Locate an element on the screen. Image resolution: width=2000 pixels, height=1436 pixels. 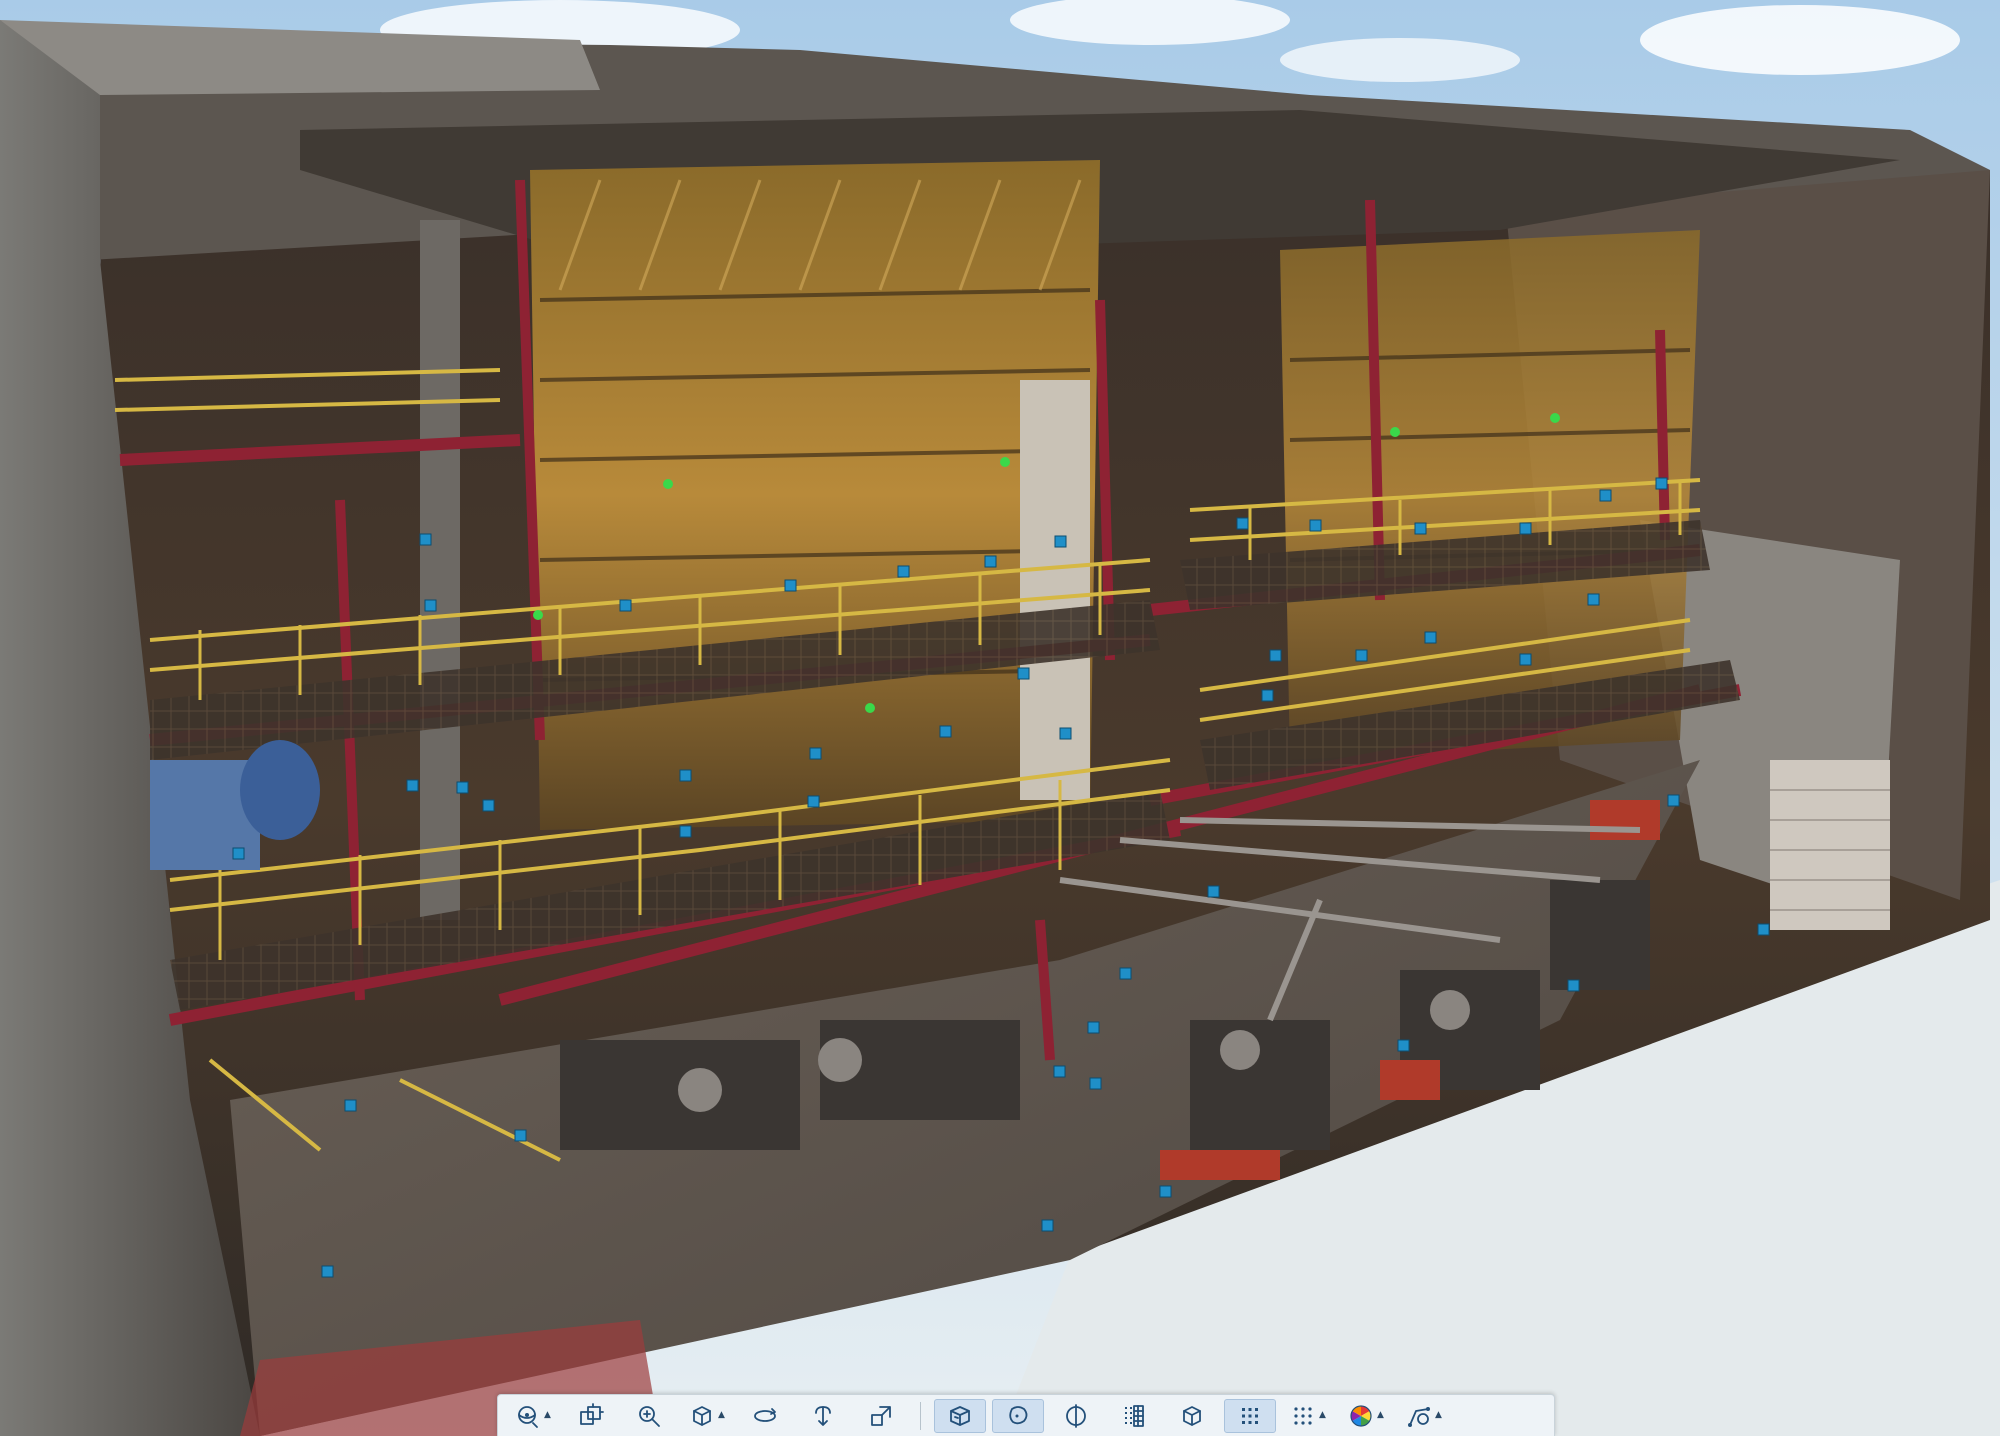
zoom-button is located at coordinates (649, 1416).